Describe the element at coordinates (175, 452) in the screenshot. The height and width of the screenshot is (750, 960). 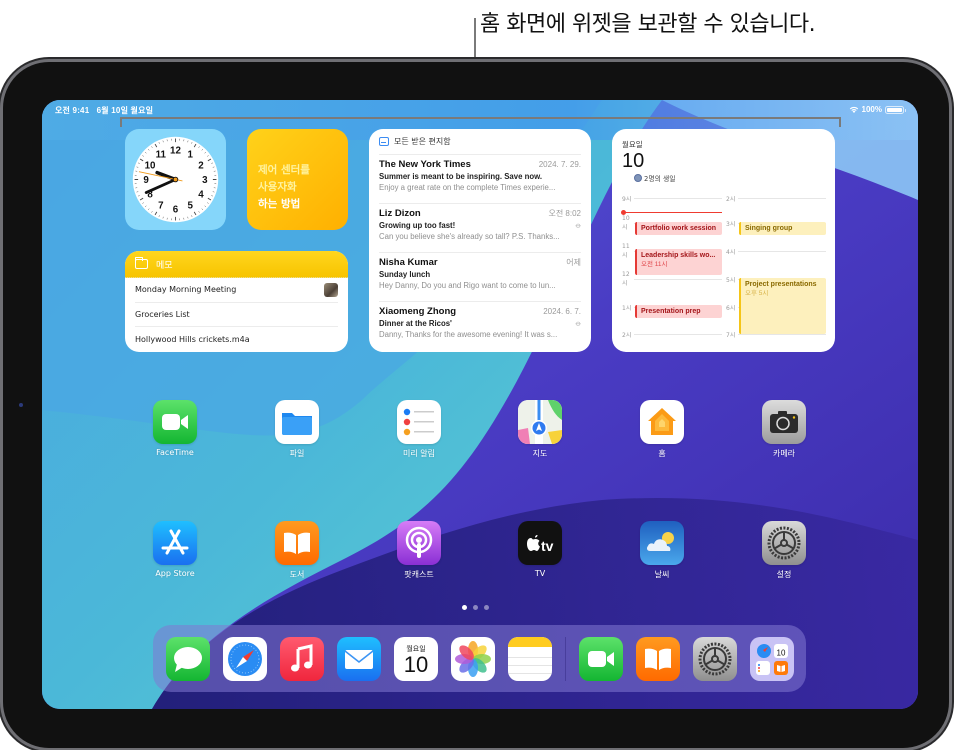
I see `app-label: FaceTime` at that location.